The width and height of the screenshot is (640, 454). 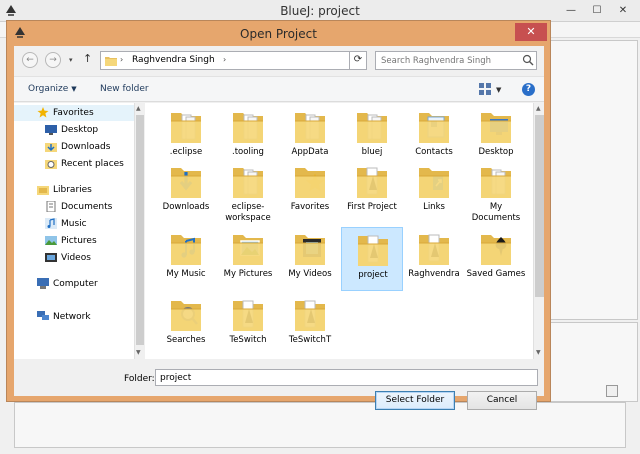 I want to click on bluej-side-panel, so click(x=594, y=180).